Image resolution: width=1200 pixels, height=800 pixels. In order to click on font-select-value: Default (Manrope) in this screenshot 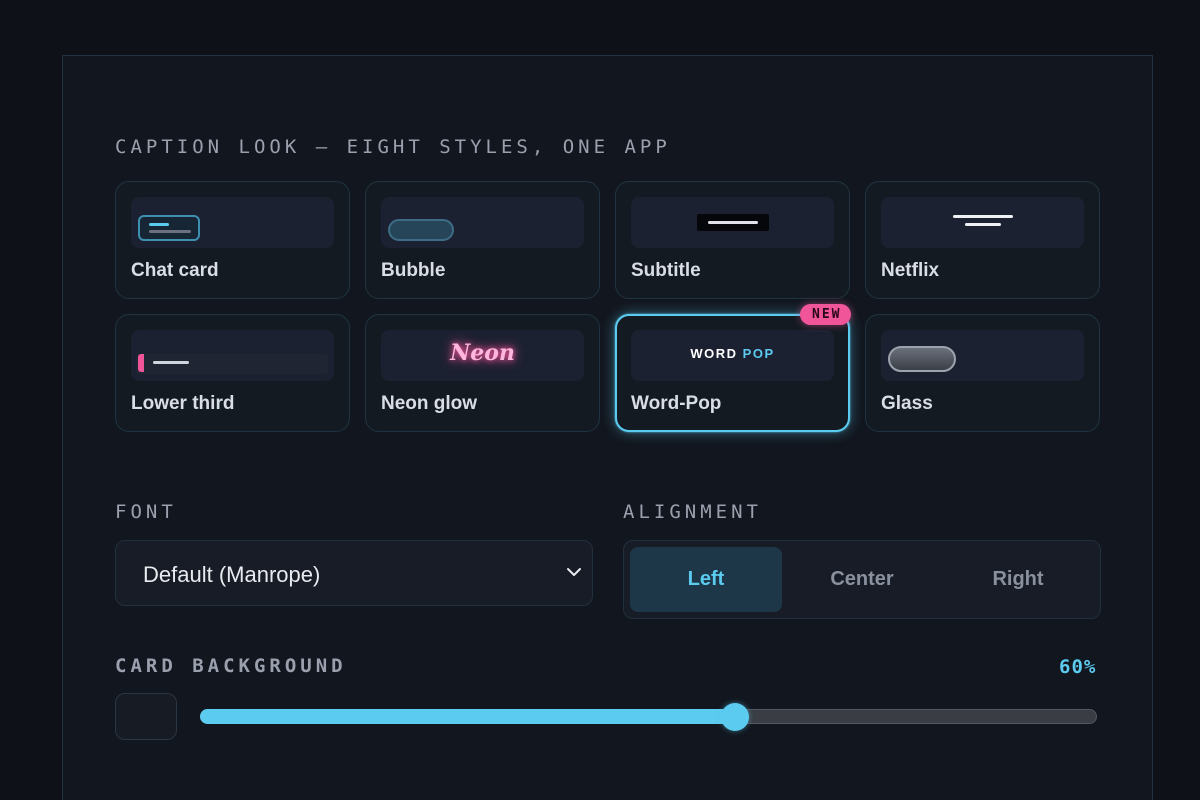, I will do `click(232, 574)`.